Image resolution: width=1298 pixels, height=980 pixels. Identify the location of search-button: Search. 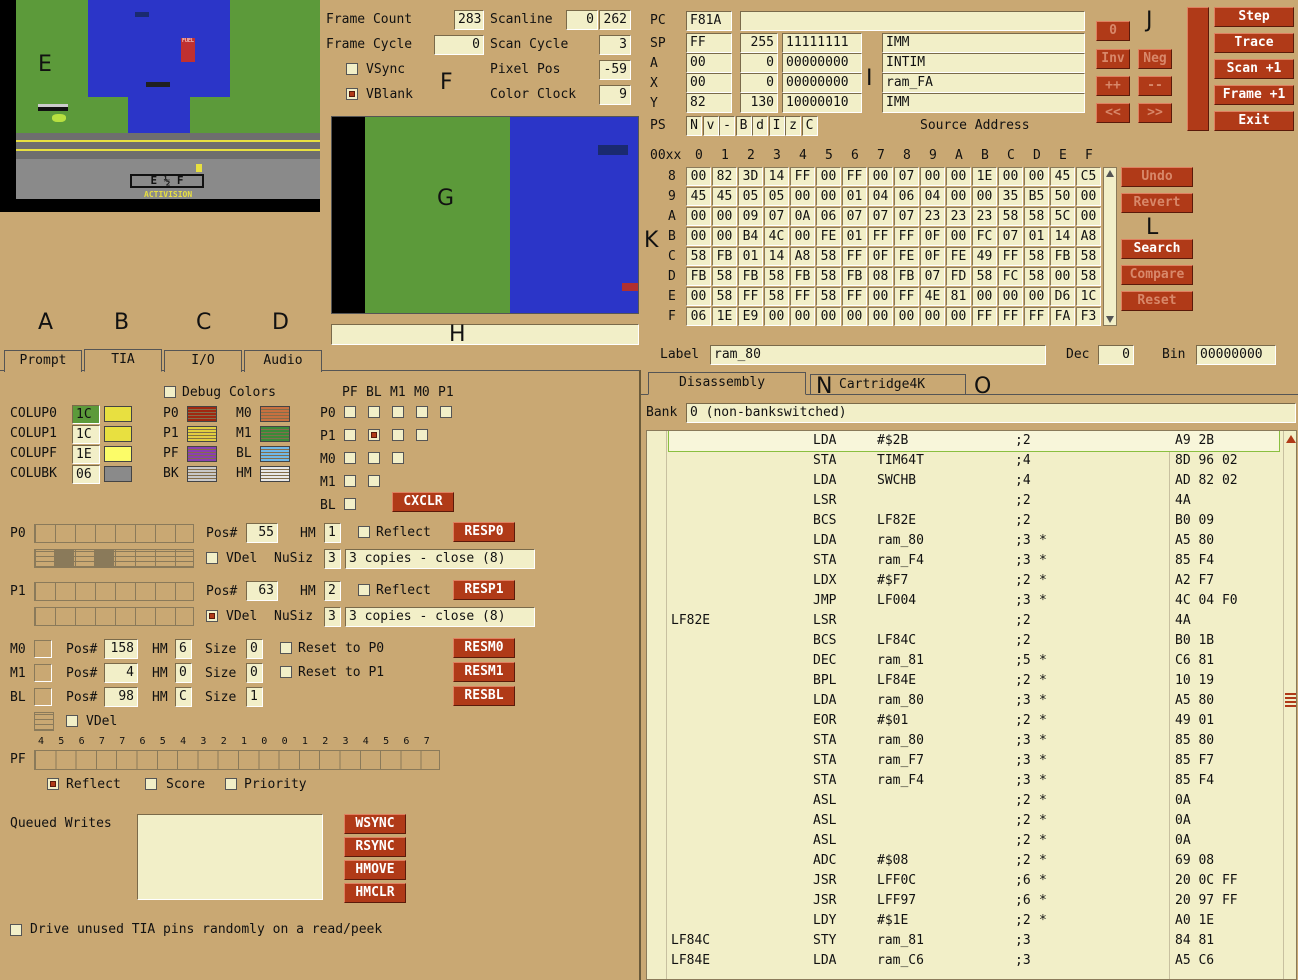
(1157, 249).